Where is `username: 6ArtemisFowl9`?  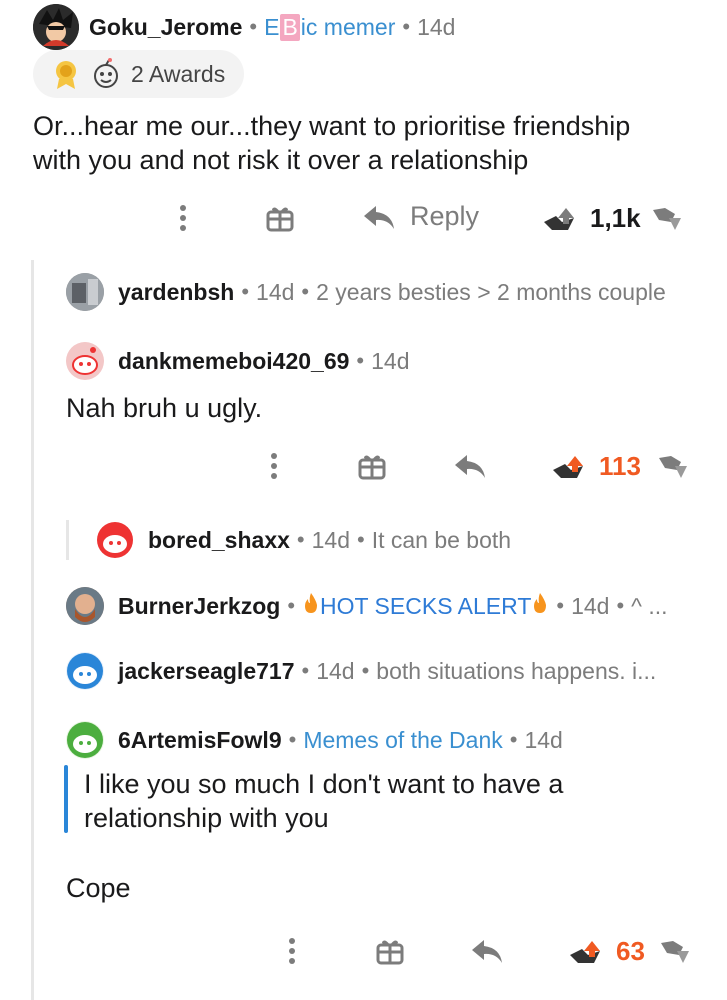 username: 6ArtemisFowl9 is located at coordinates (200, 740).